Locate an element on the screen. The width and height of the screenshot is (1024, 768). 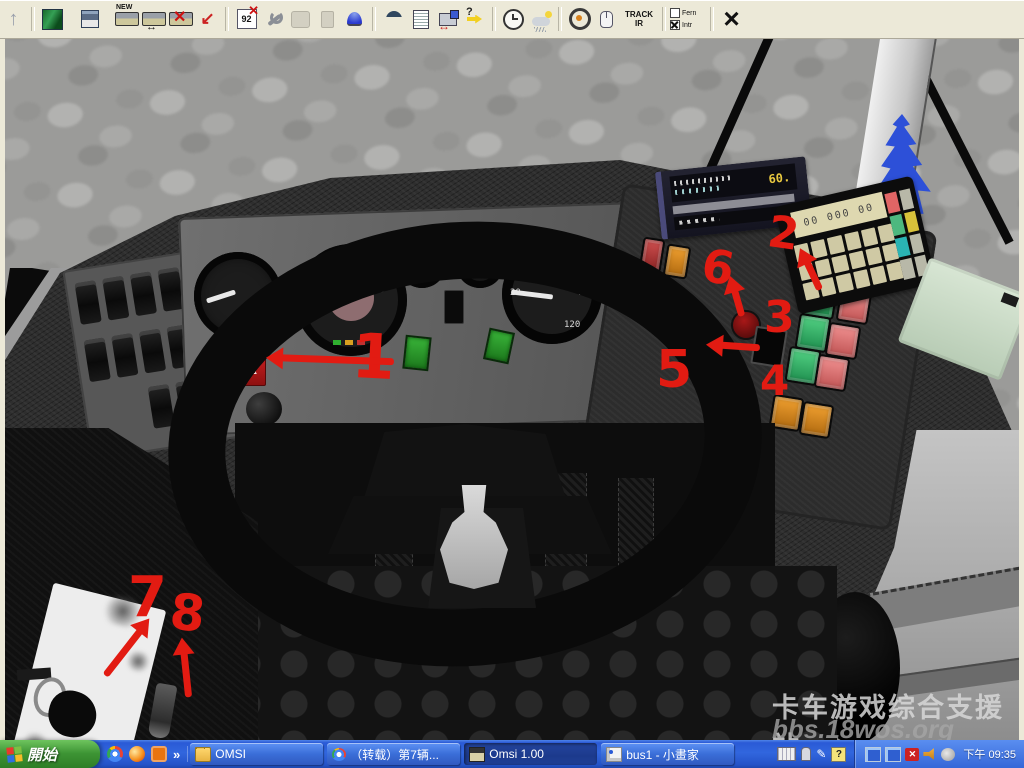
taskbar-window-label: Omsi 1.00 is located at coordinates (516, 754).